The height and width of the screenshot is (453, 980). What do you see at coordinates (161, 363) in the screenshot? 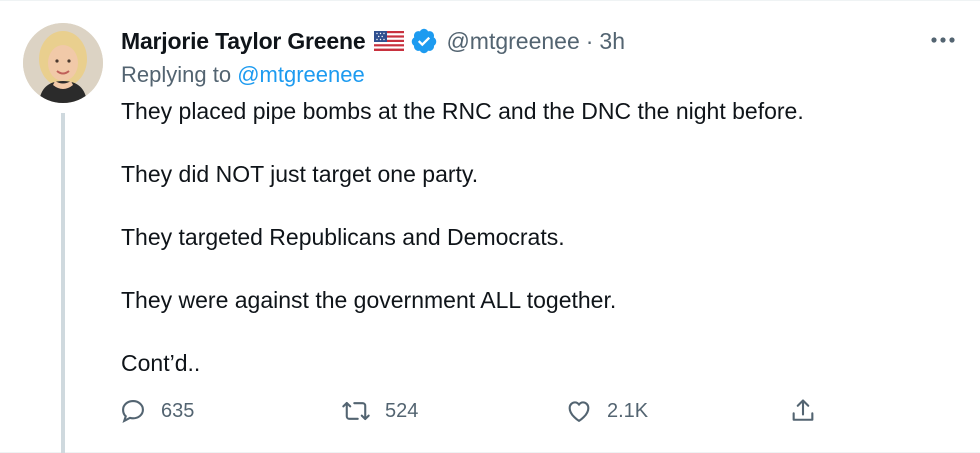
I see `tweet-paragraph: Cont’d..` at bounding box center [161, 363].